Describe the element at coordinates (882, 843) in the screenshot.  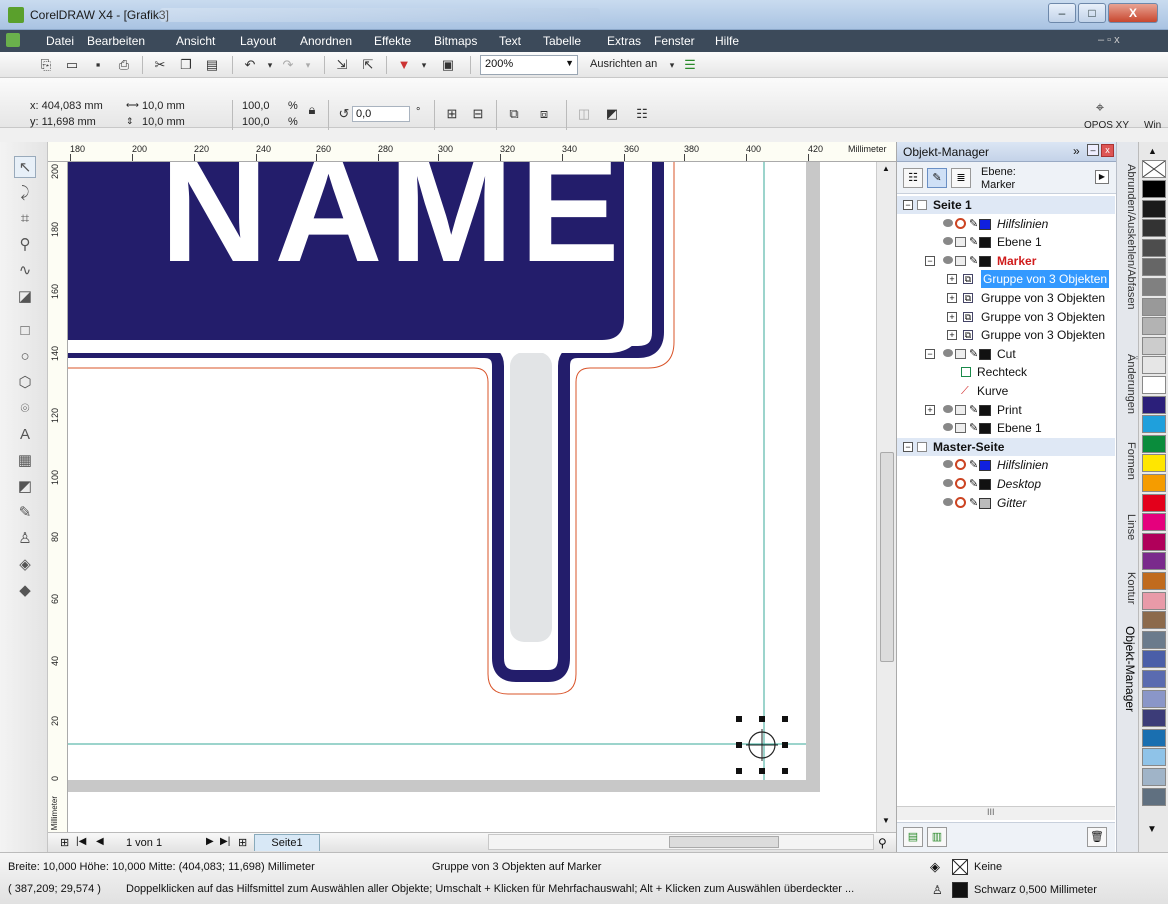
I see `zoom-navigator-icon: ⚲` at that location.